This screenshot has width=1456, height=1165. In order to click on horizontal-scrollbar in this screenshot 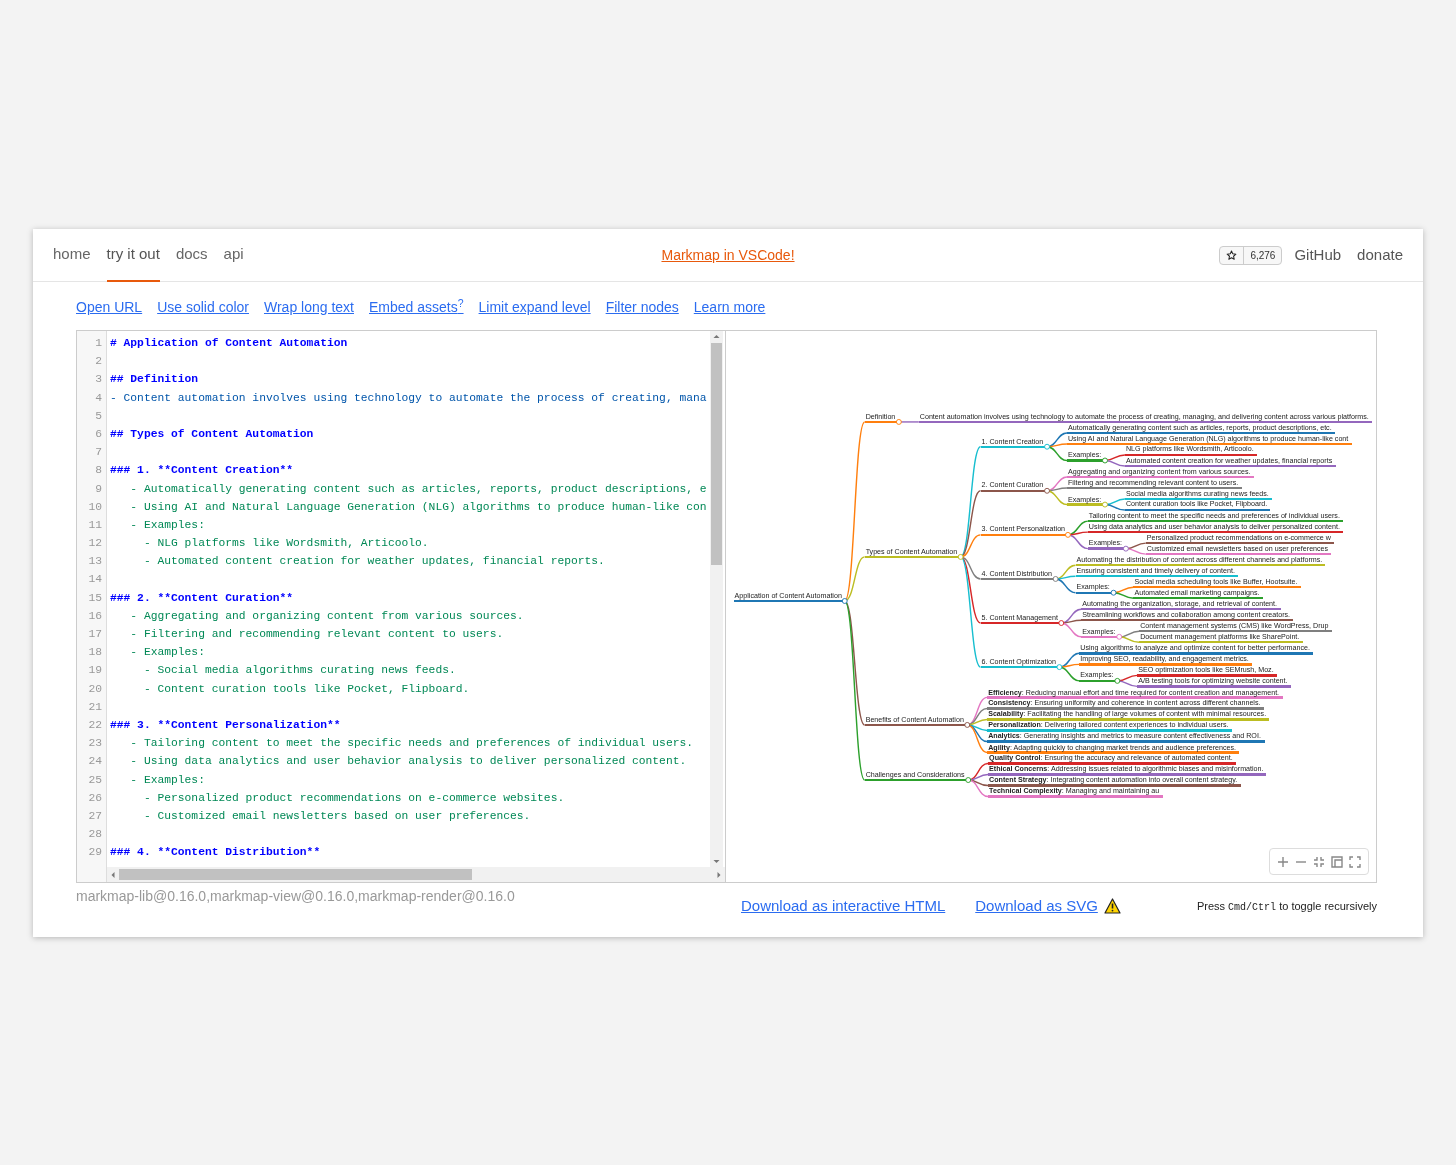, I will do `click(416, 874)`.